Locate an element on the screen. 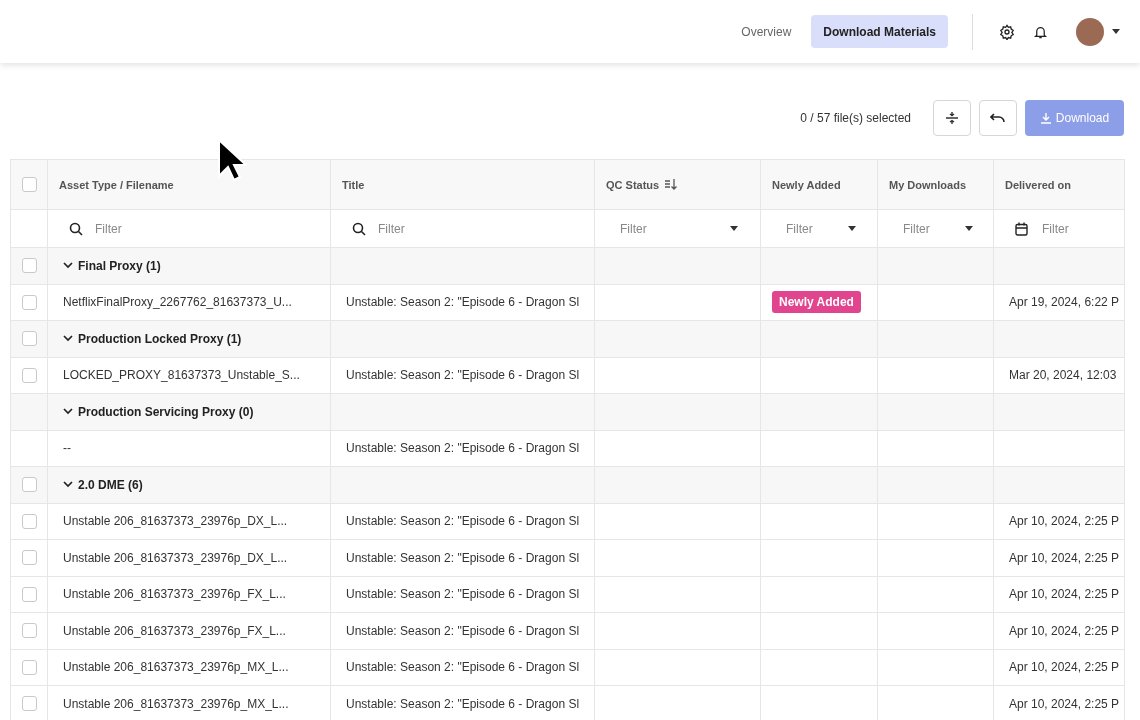  filename-cell-text: -- is located at coordinates (66, 448).